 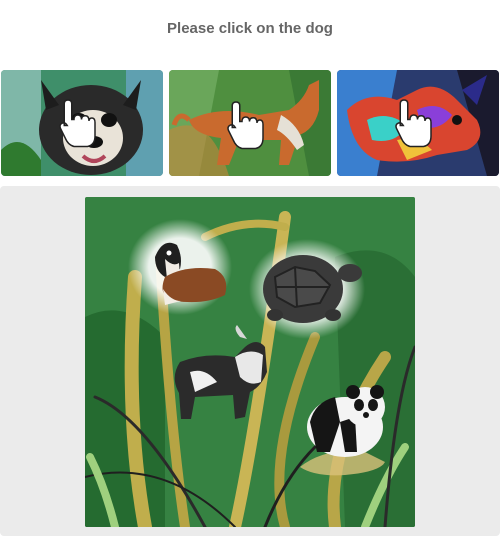 I want to click on turtle-icon, so click(x=307, y=289).